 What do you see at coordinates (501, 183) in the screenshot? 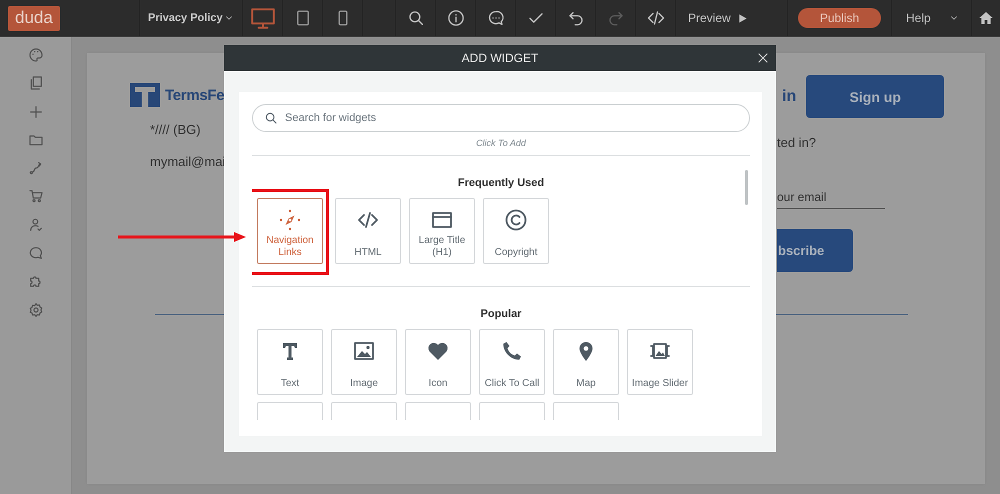
I see `section-title: Frequently Used` at bounding box center [501, 183].